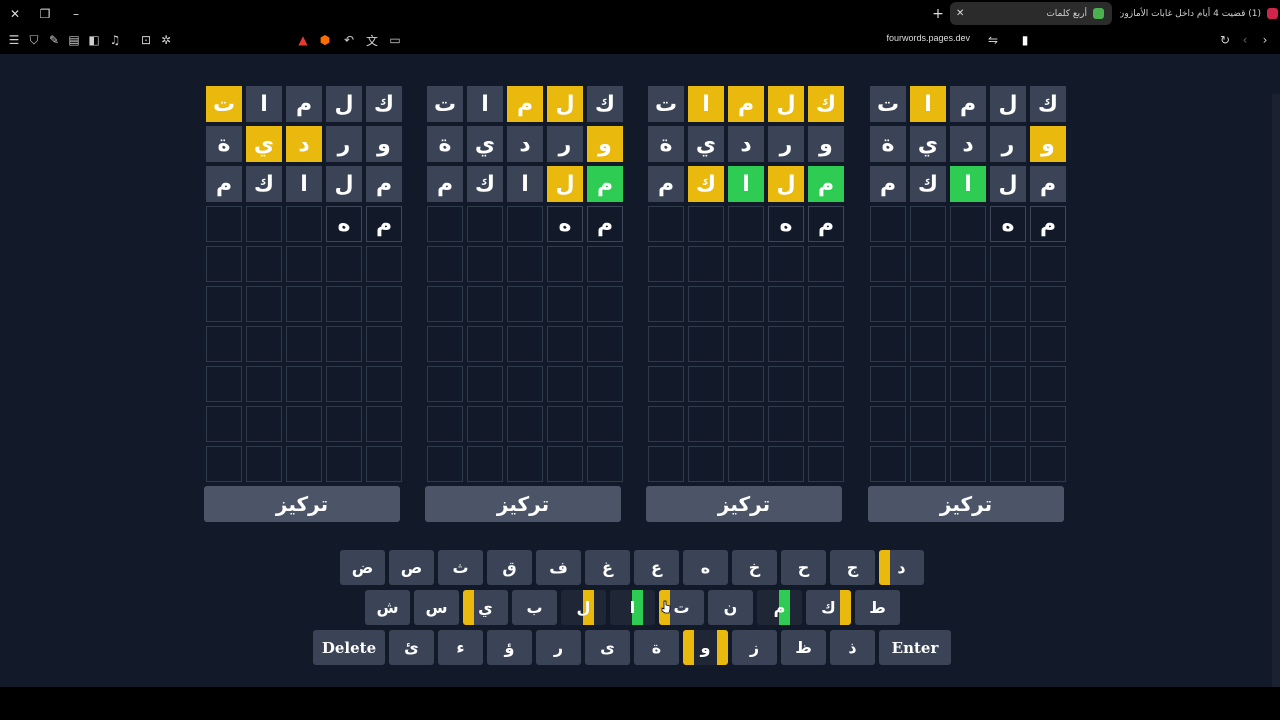 This screenshot has width=1280, height=720. I want to click on tabs-icon: ▤, so click(74, 40).